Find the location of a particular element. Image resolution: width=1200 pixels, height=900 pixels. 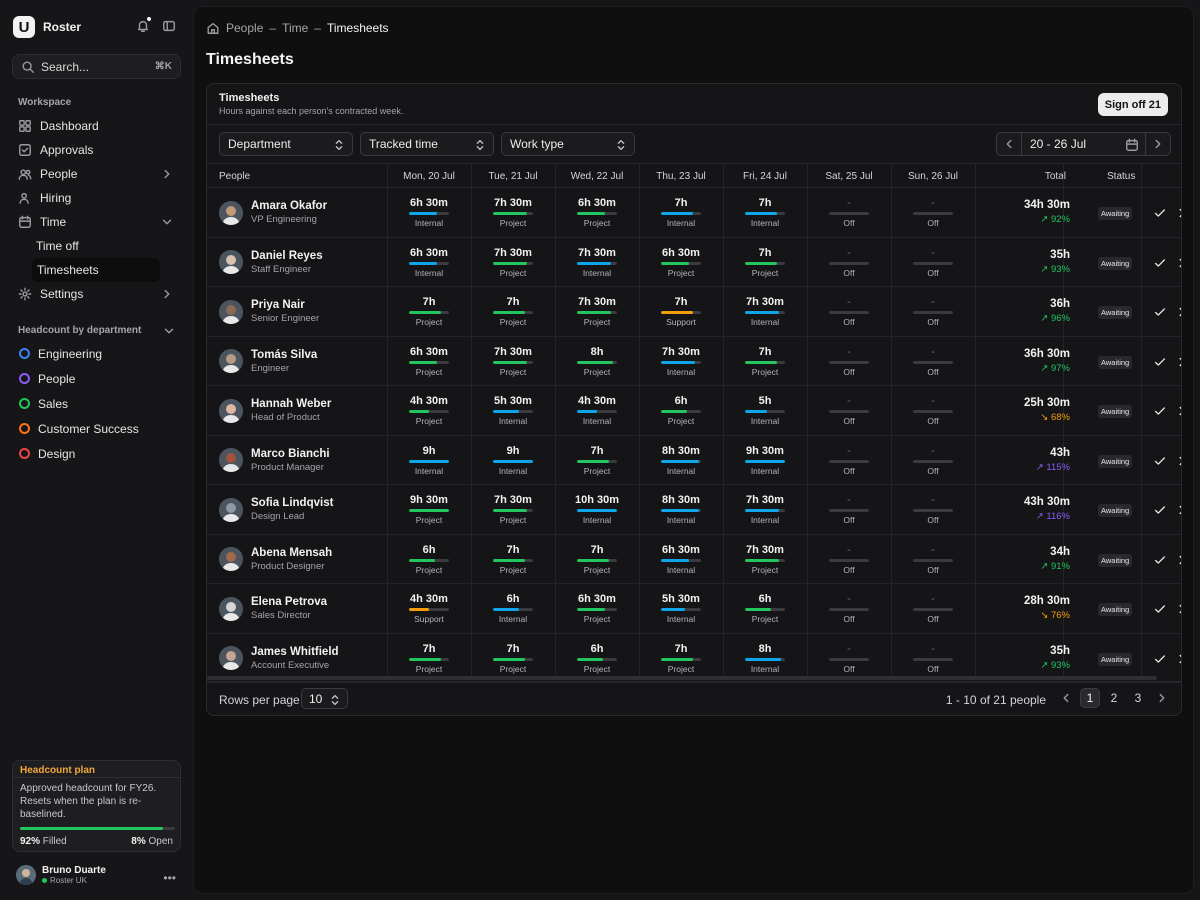

sidebar-item-dashboard: Dashboard is located at coordinates (97, 126).